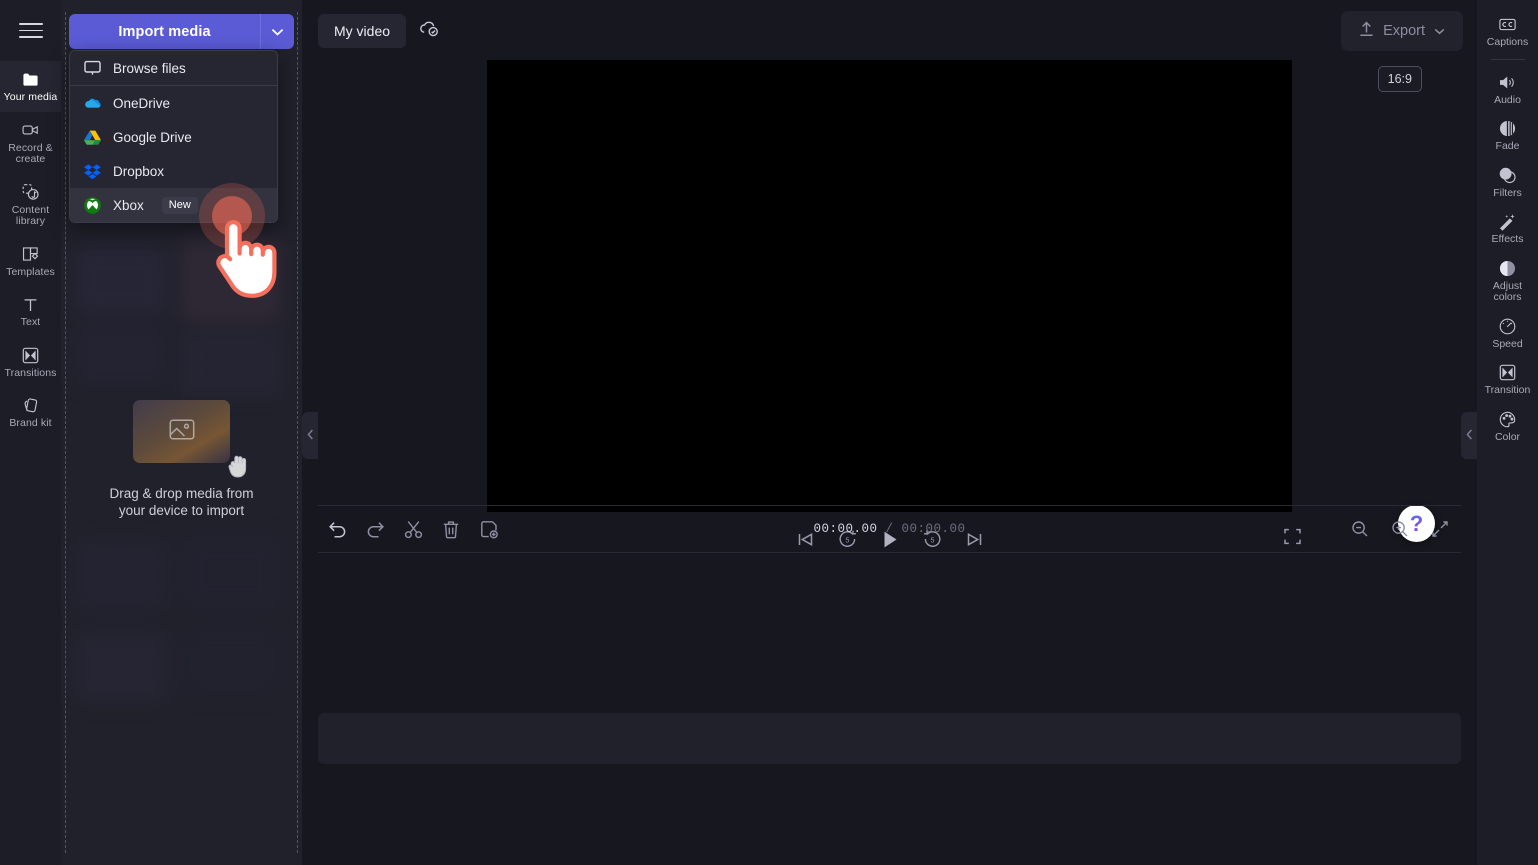  I want to click on dropdown-item-browse-files: Browse files, so click(173, 68).